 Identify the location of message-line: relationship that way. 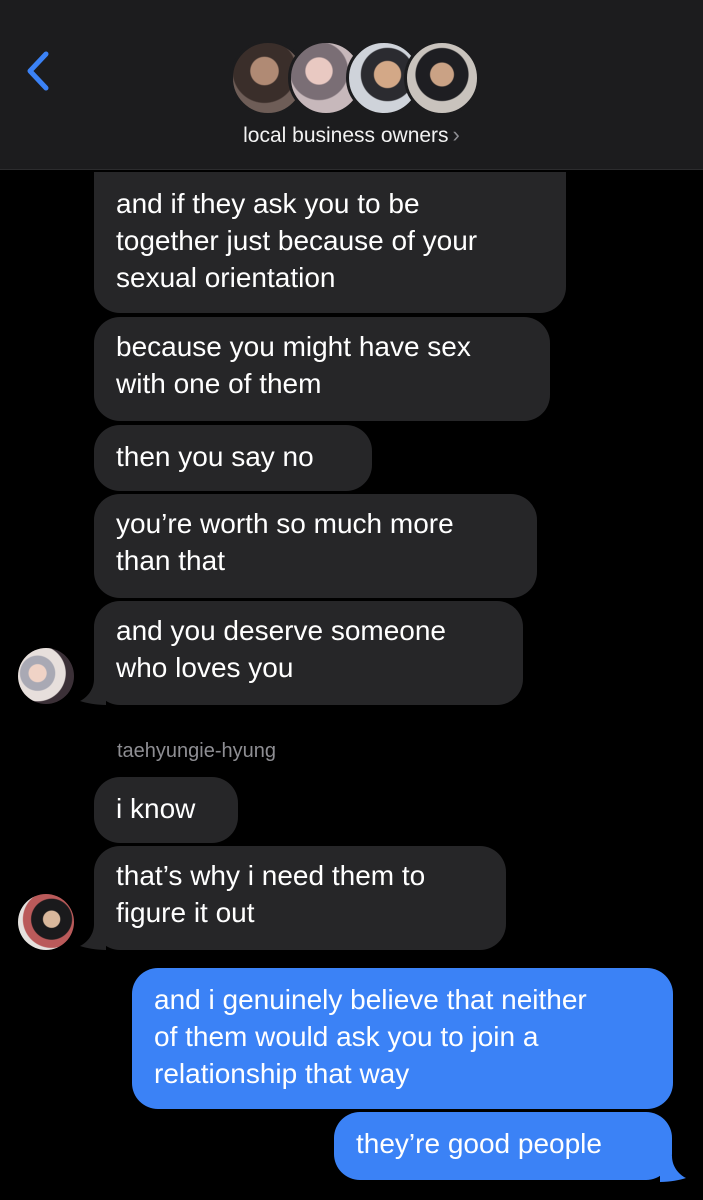
(282, 1073).